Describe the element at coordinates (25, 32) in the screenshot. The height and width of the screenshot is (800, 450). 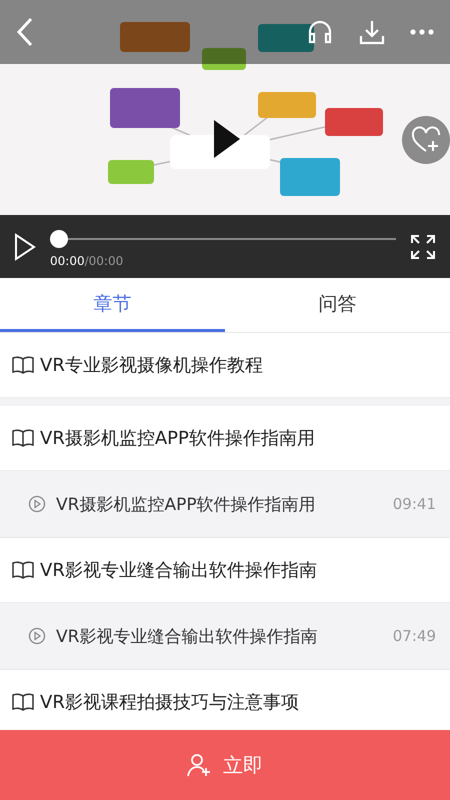
I see `back-icon` at that location.